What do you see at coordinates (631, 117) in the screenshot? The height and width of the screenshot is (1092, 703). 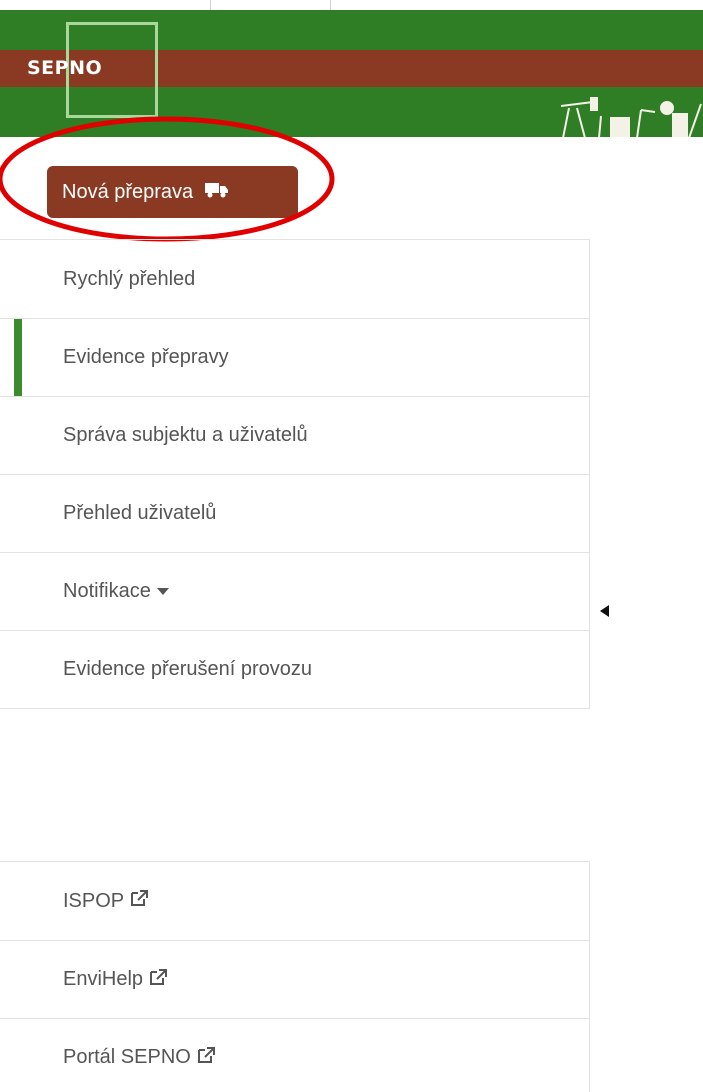 I see `oil-pump-illustration` at bounding box center [631, 117].